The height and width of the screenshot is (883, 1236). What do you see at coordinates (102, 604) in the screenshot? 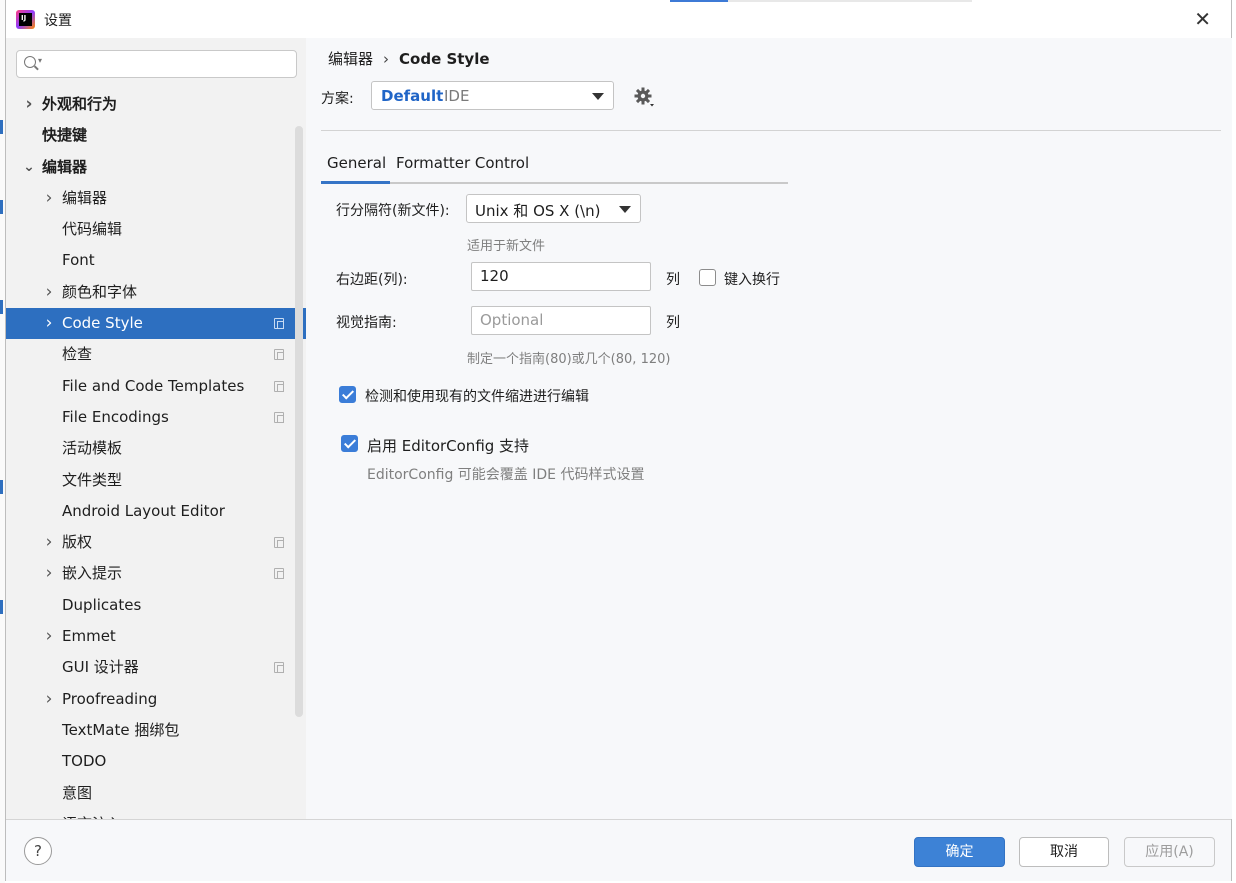
I see `sidebar-item-label: Duplicates` at bounding box center [102, 604].